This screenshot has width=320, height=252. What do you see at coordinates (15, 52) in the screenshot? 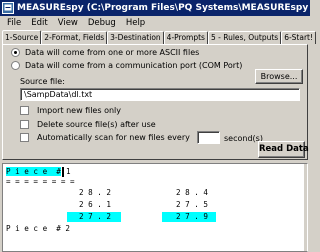
I see `radio-ascii` at bounding box center [15, 52].